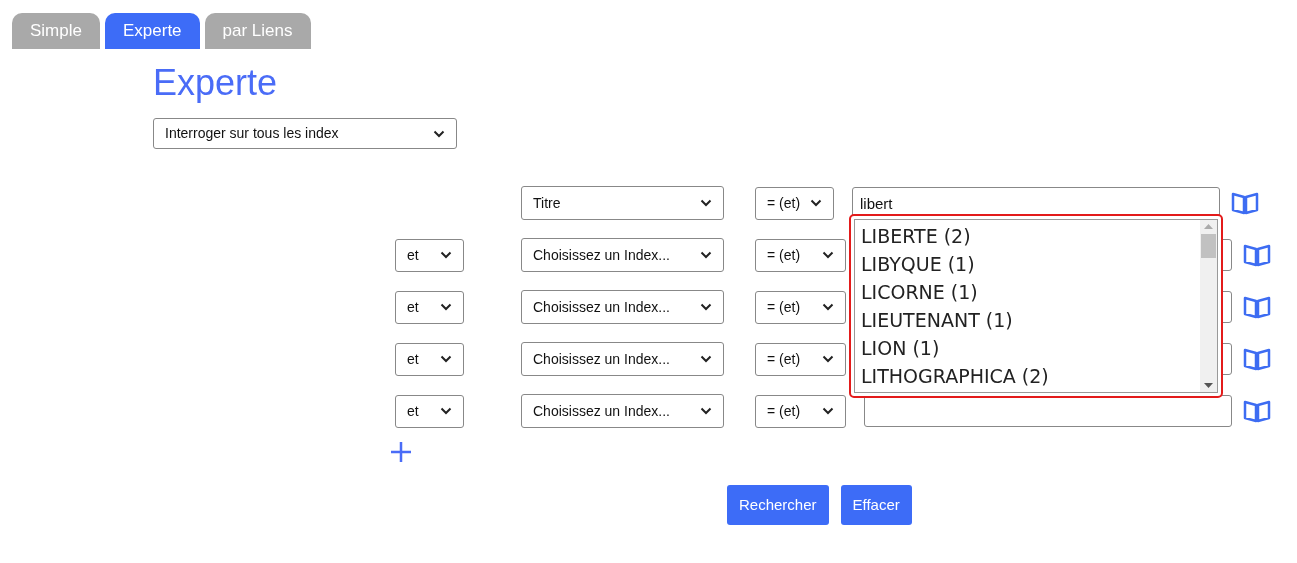 This screenshot has height=563, width=1297. What do you see at coordinates (778, 505) in the screenshot?
I see `action-button: Rechercher` at bounding box center [778, 505].